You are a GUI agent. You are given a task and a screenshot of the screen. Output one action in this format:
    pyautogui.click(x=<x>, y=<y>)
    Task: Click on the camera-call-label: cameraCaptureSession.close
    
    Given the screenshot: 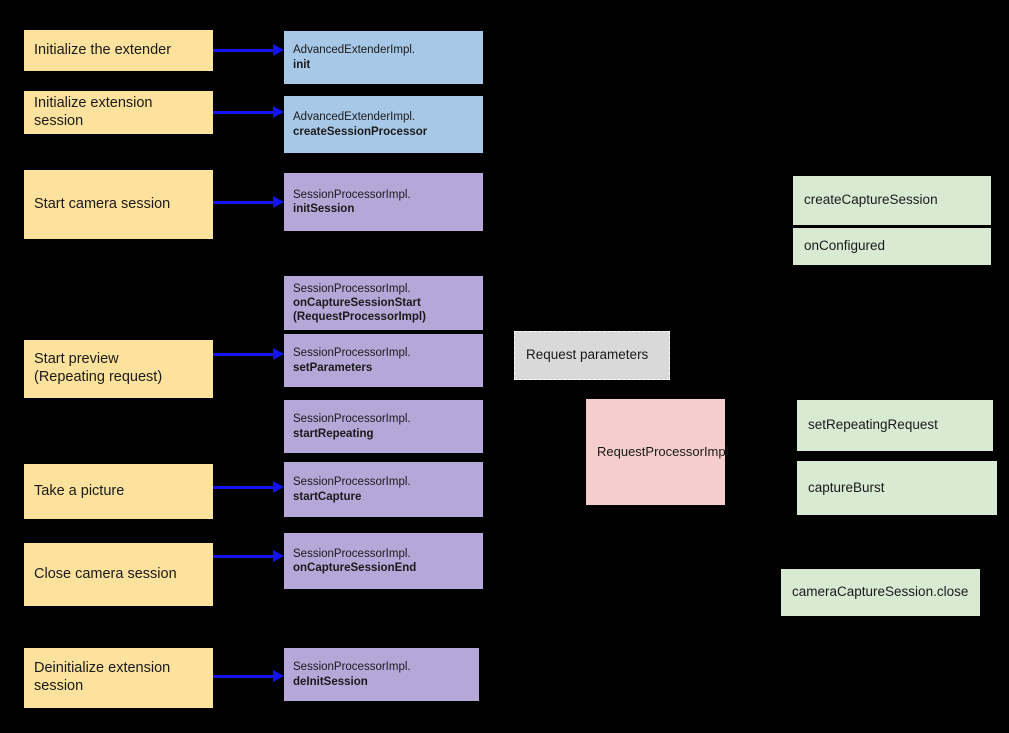 What is the action you would take?
    pyautogui.click(x=880, y=592)
    